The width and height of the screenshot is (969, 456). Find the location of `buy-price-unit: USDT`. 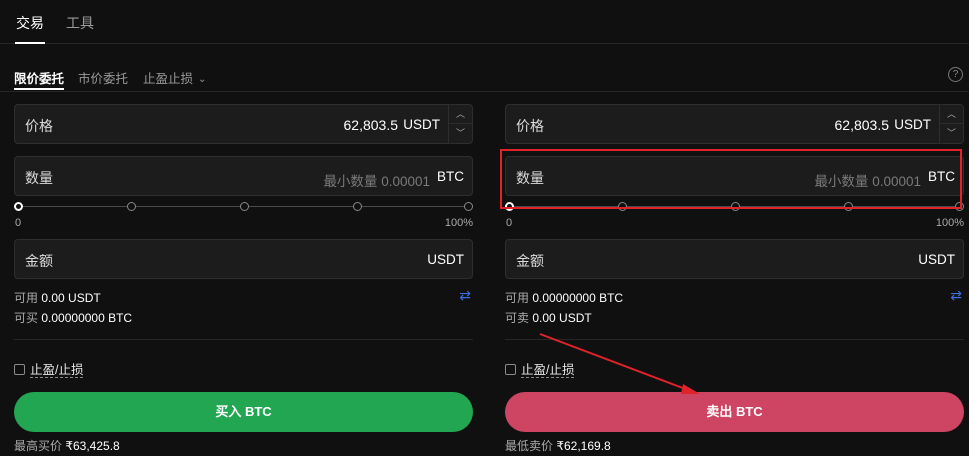

buy-price-unit: USDT is located at coordinates (421, 124).